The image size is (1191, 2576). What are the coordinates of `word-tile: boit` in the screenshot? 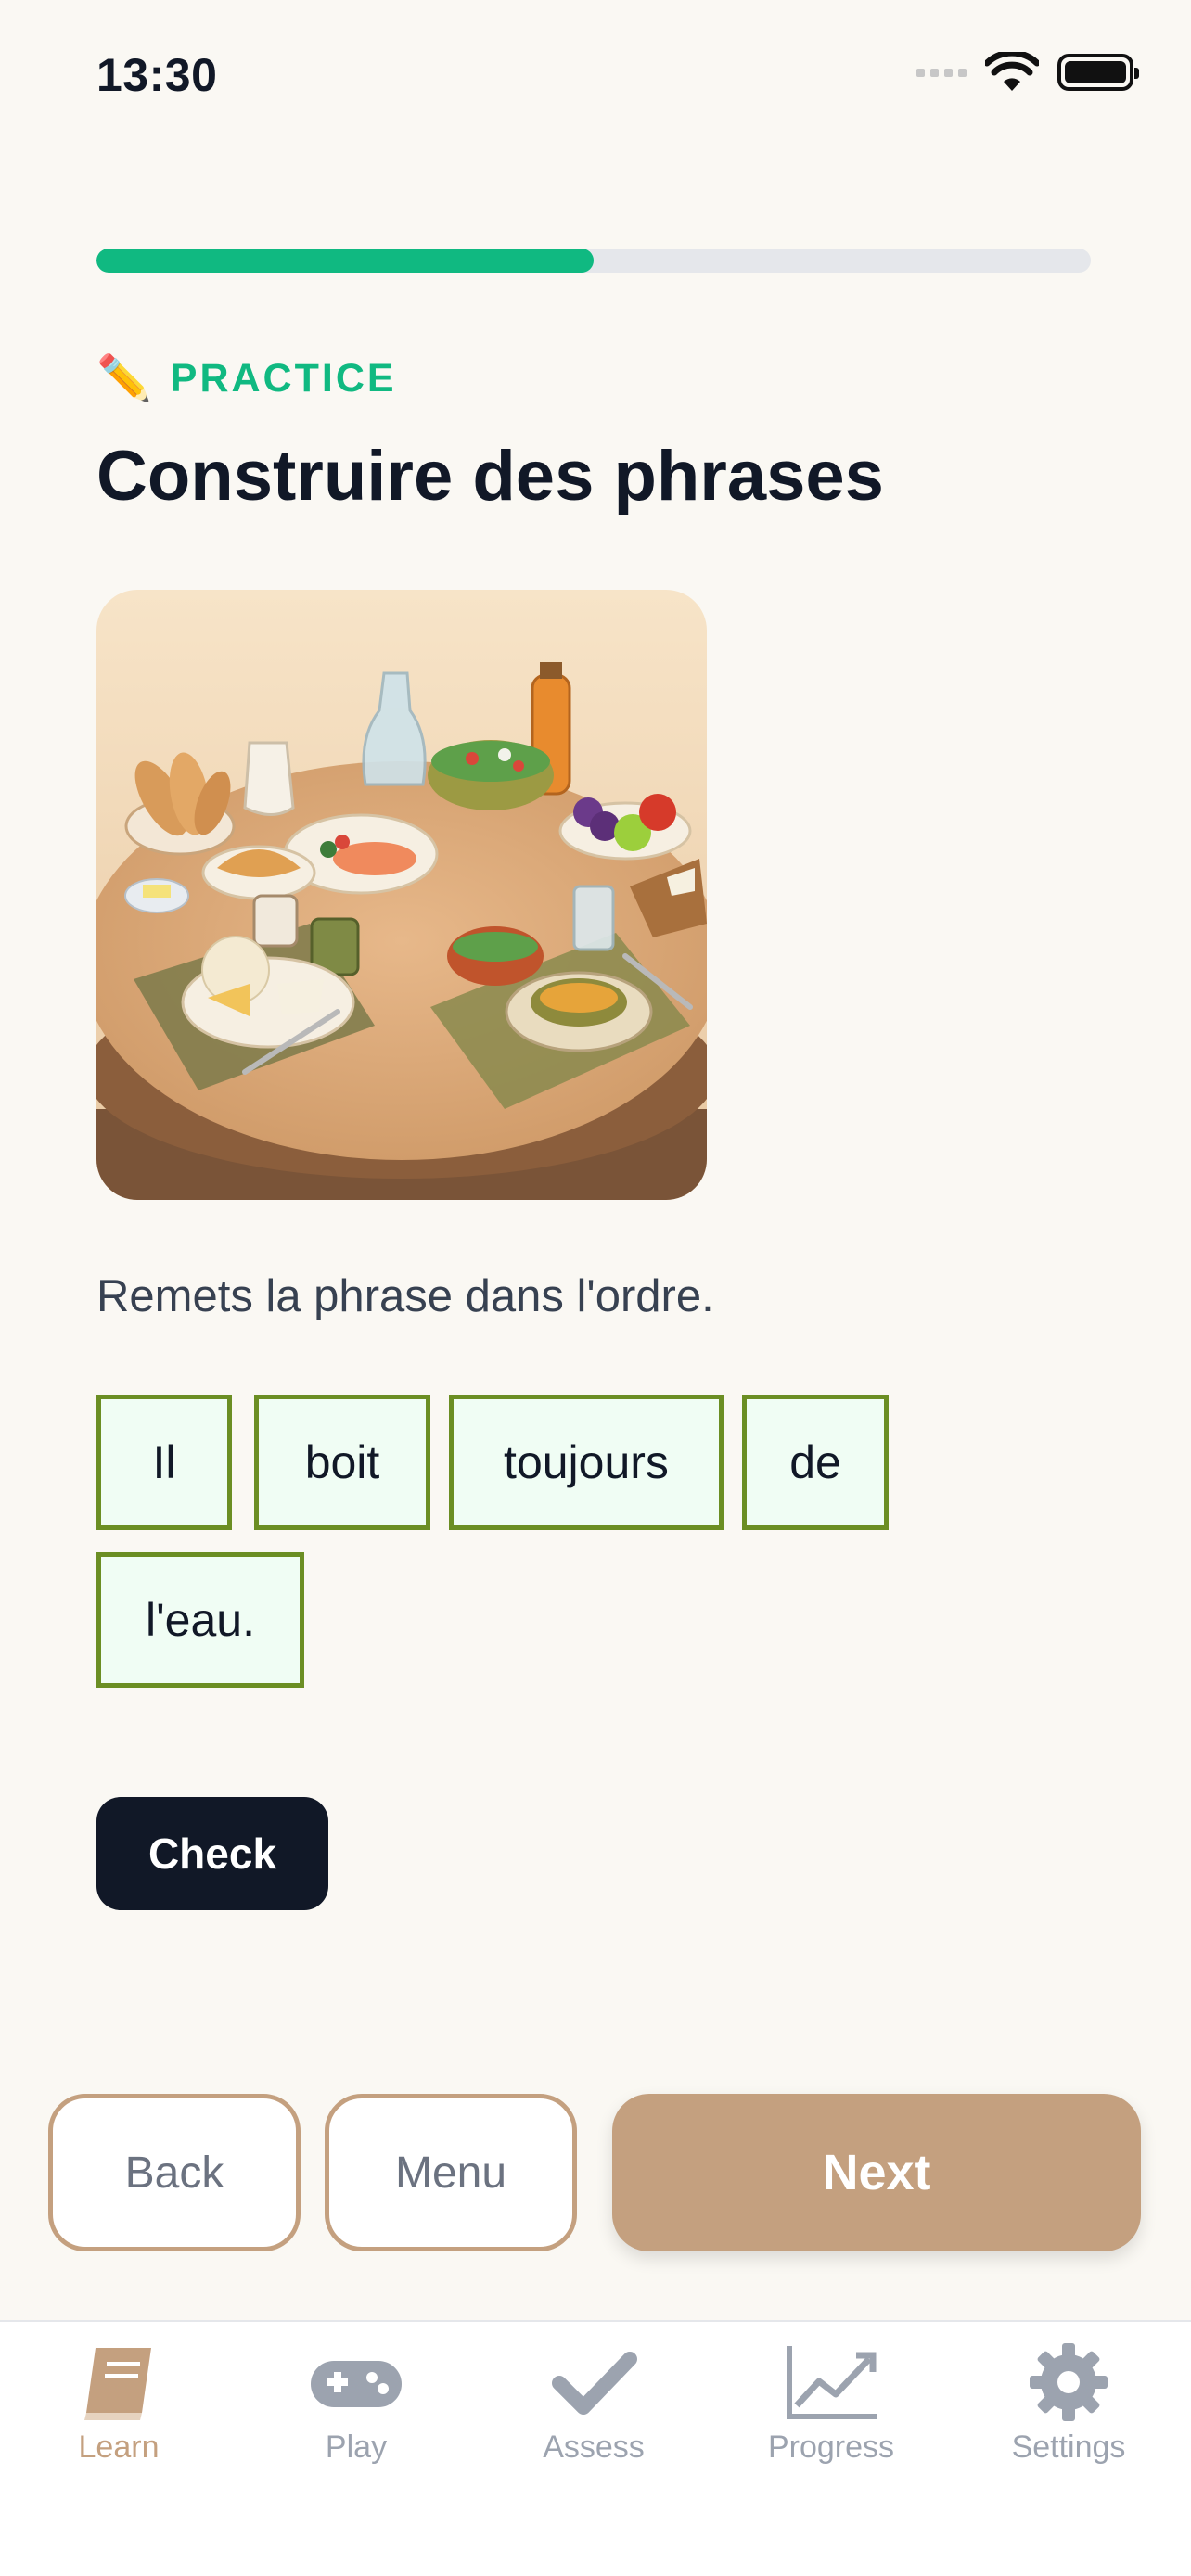 It's located at (342, 1463).